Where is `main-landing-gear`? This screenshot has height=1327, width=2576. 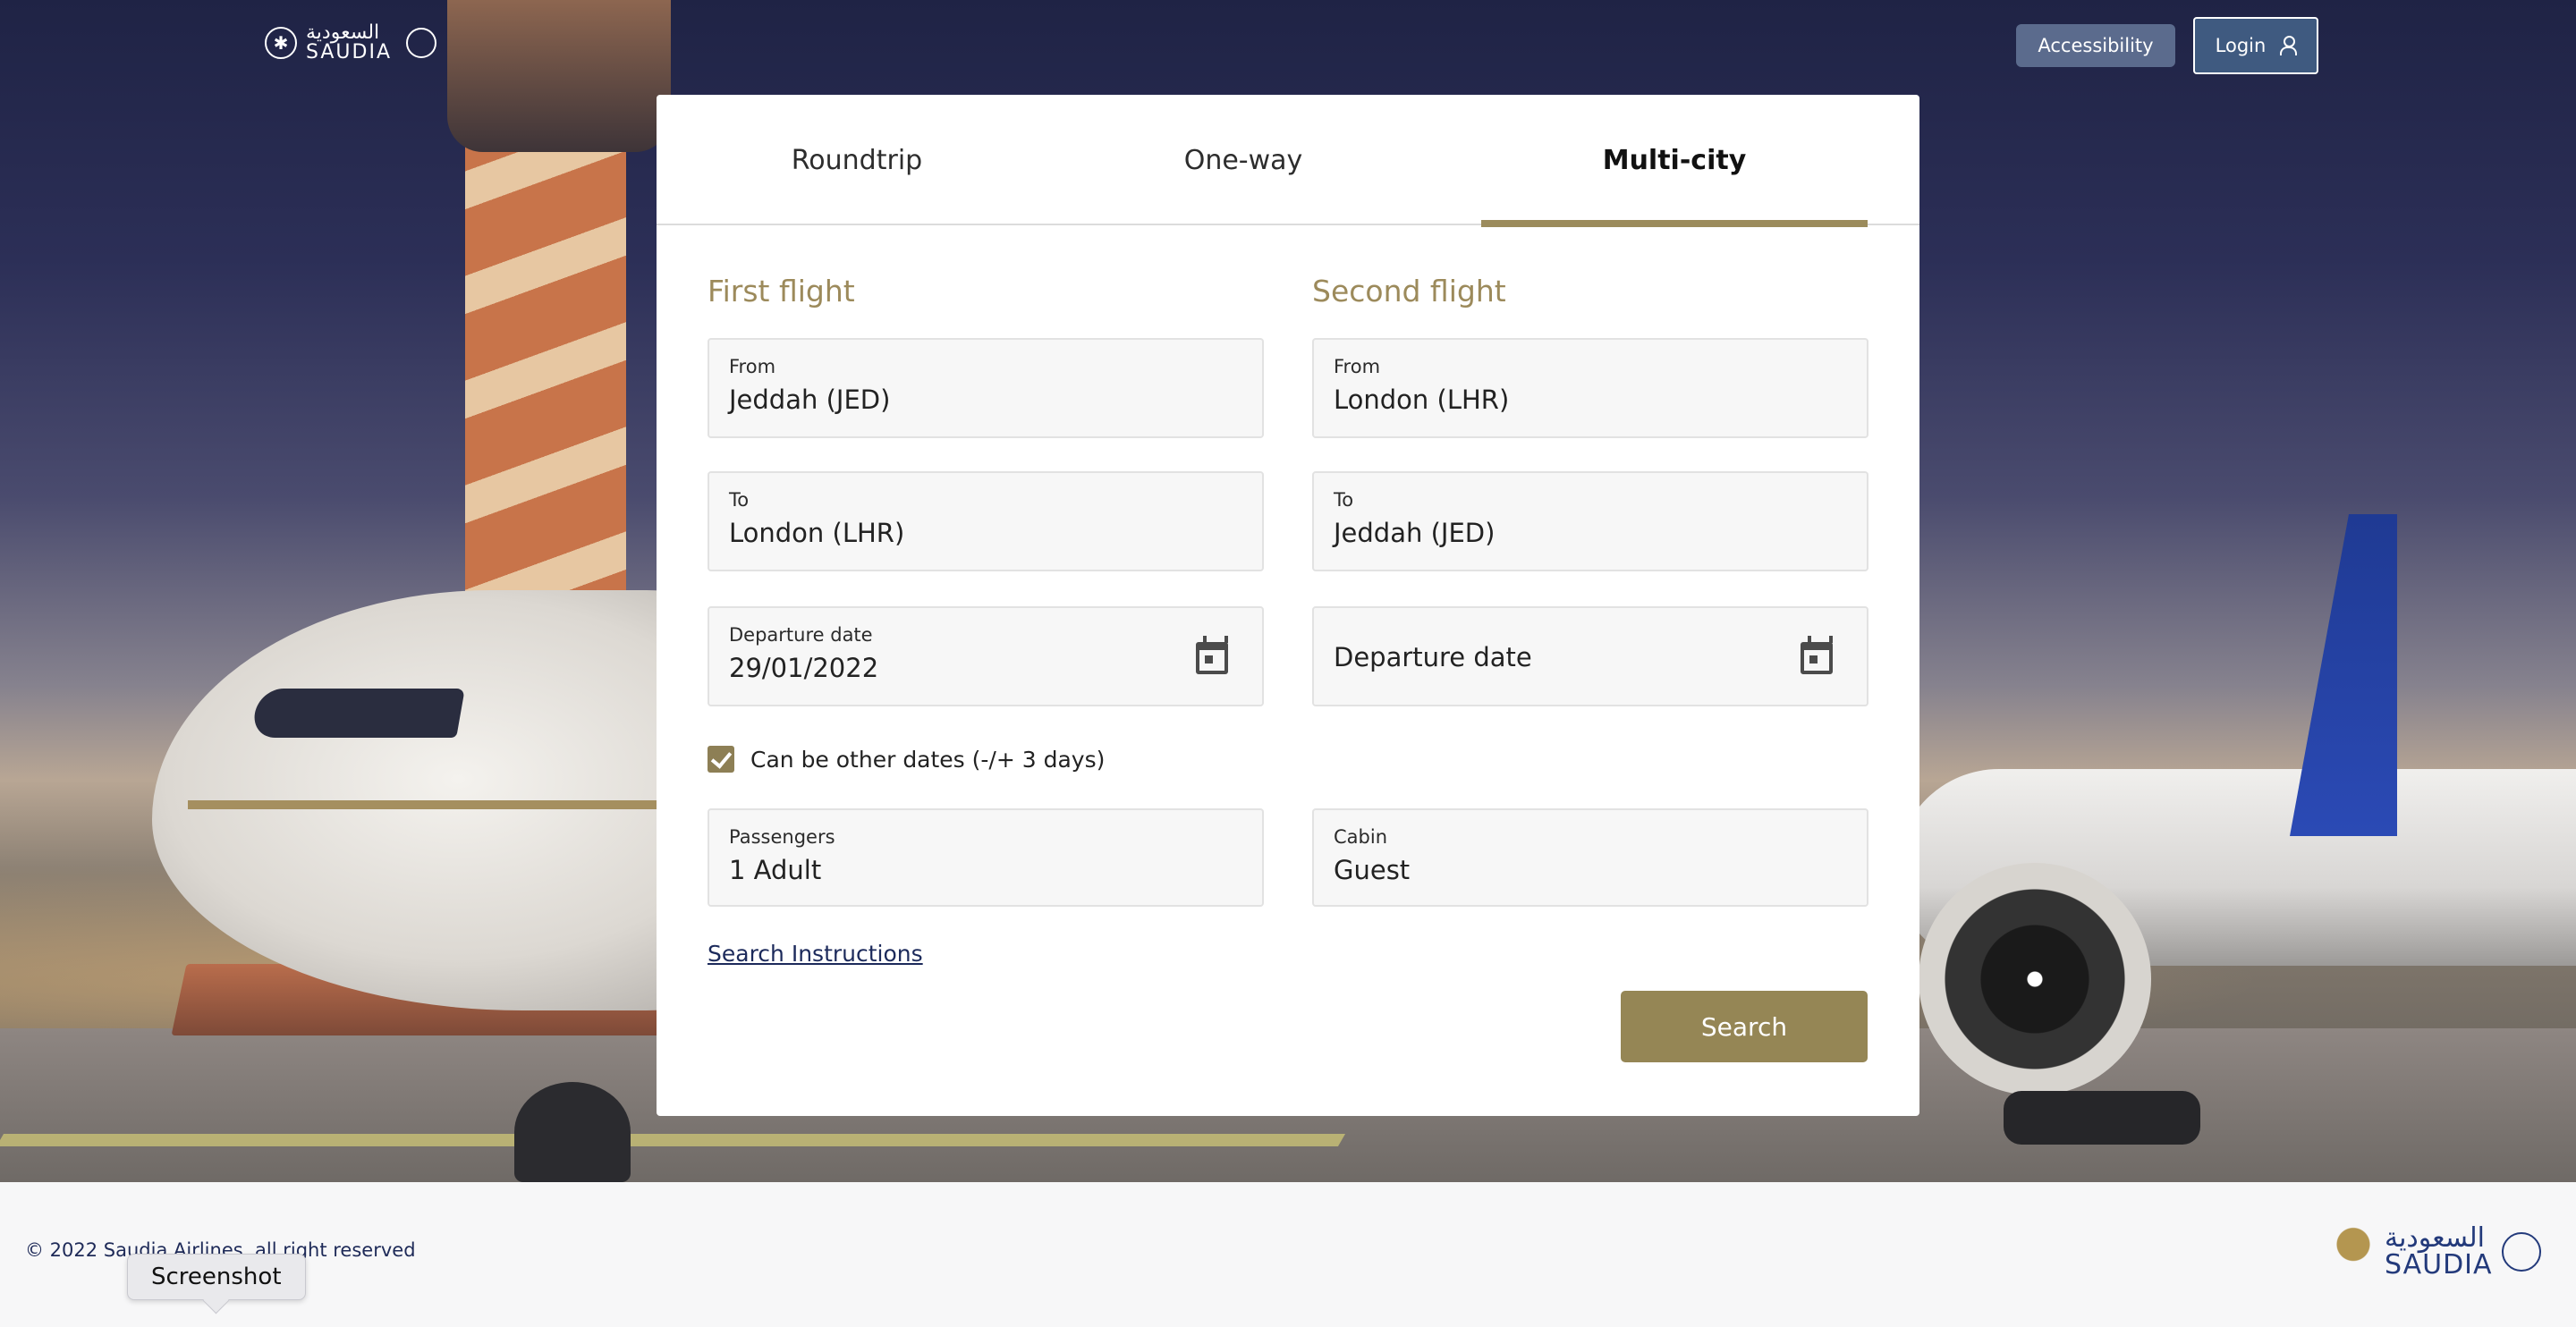
main-landing-gear is located at coordinates (2102, 1118).